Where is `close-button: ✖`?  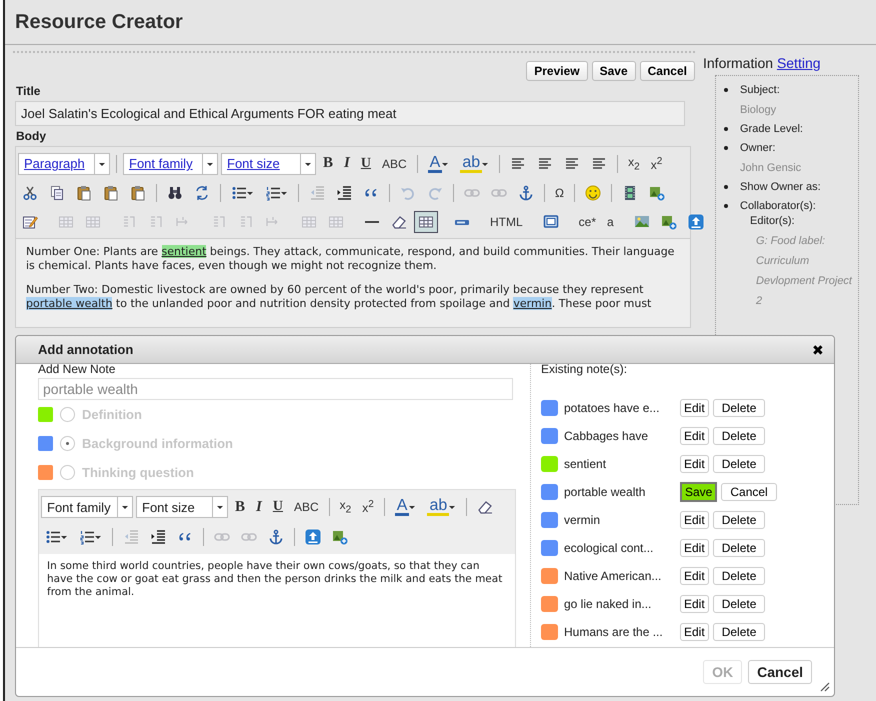
close-button: ✖ is located at coordinates (818, 350).